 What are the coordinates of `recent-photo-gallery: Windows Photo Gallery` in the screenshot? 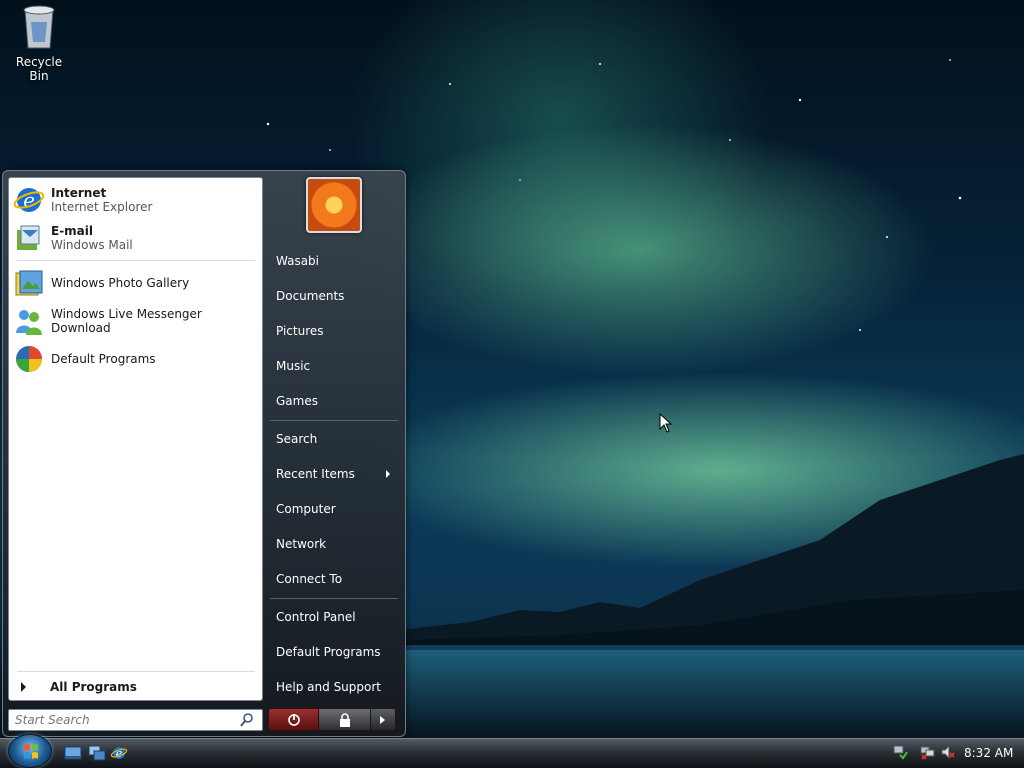 It's located at (136, 283).